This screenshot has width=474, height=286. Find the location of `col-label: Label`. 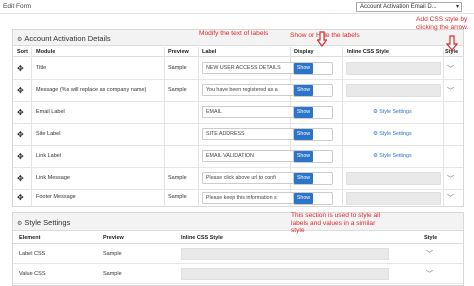

col-label: Label is located at coordinates (209, 52).